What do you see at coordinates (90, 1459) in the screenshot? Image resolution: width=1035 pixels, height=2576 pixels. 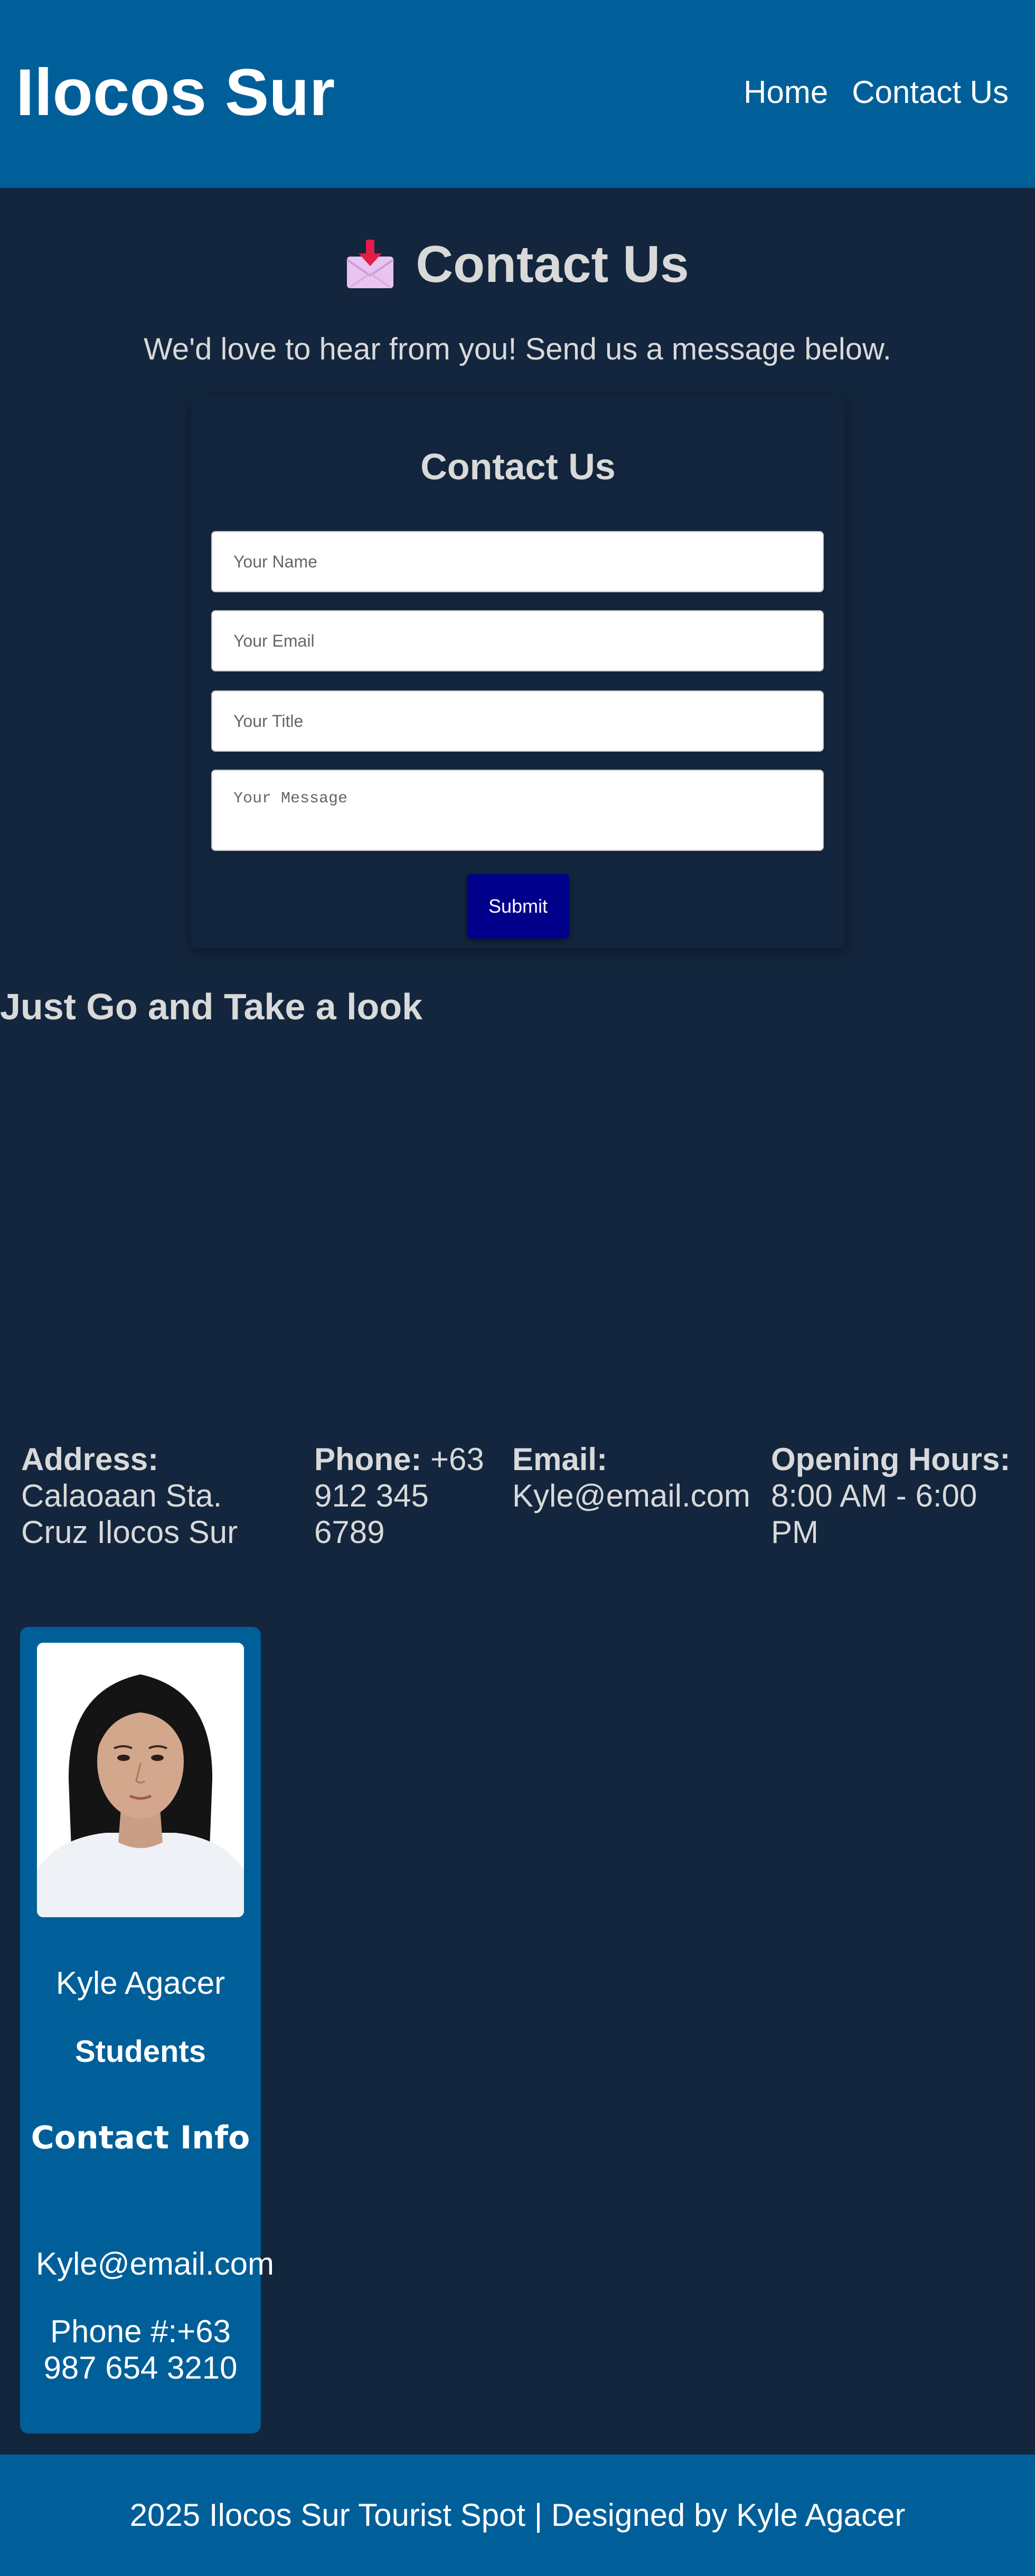 I see `address-label: Address:` at bounding box center [90, 1459].